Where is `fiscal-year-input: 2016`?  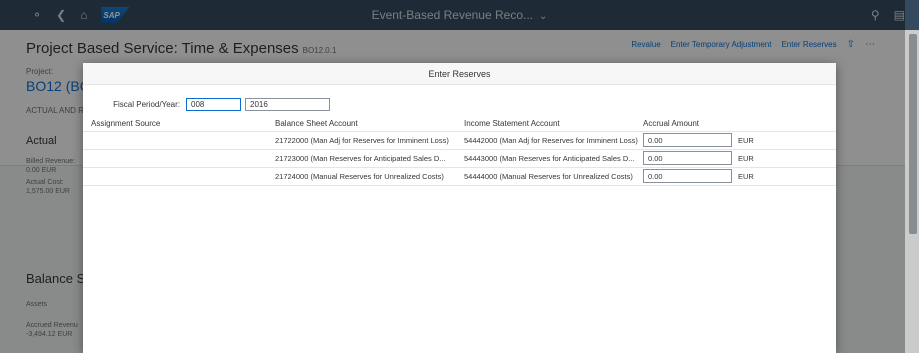 fiscal-year-input: 2016 is located at coordinates (287, 104).